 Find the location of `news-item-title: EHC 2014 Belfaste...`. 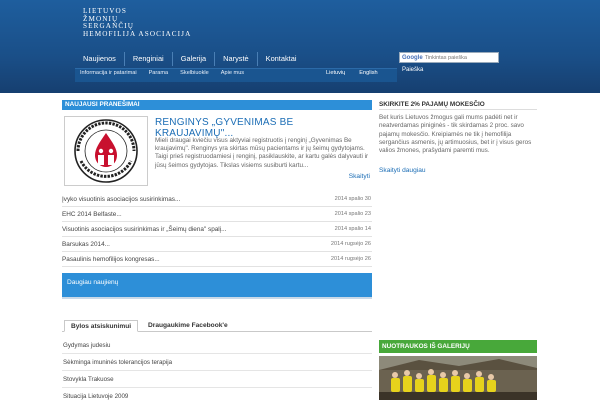

news-item-title: EHC 2014 Belfaste... is located at coordinates (92, 214).